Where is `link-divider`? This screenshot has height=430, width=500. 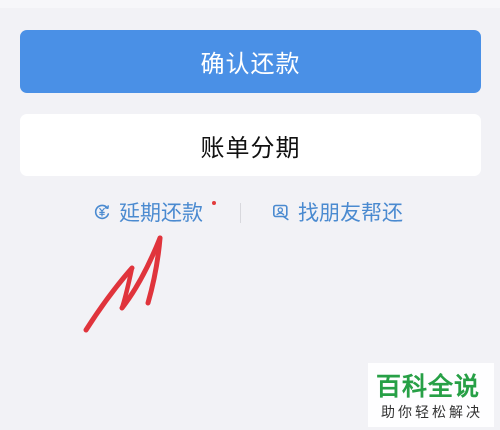 link-divider is located at coordinates (240, 213).